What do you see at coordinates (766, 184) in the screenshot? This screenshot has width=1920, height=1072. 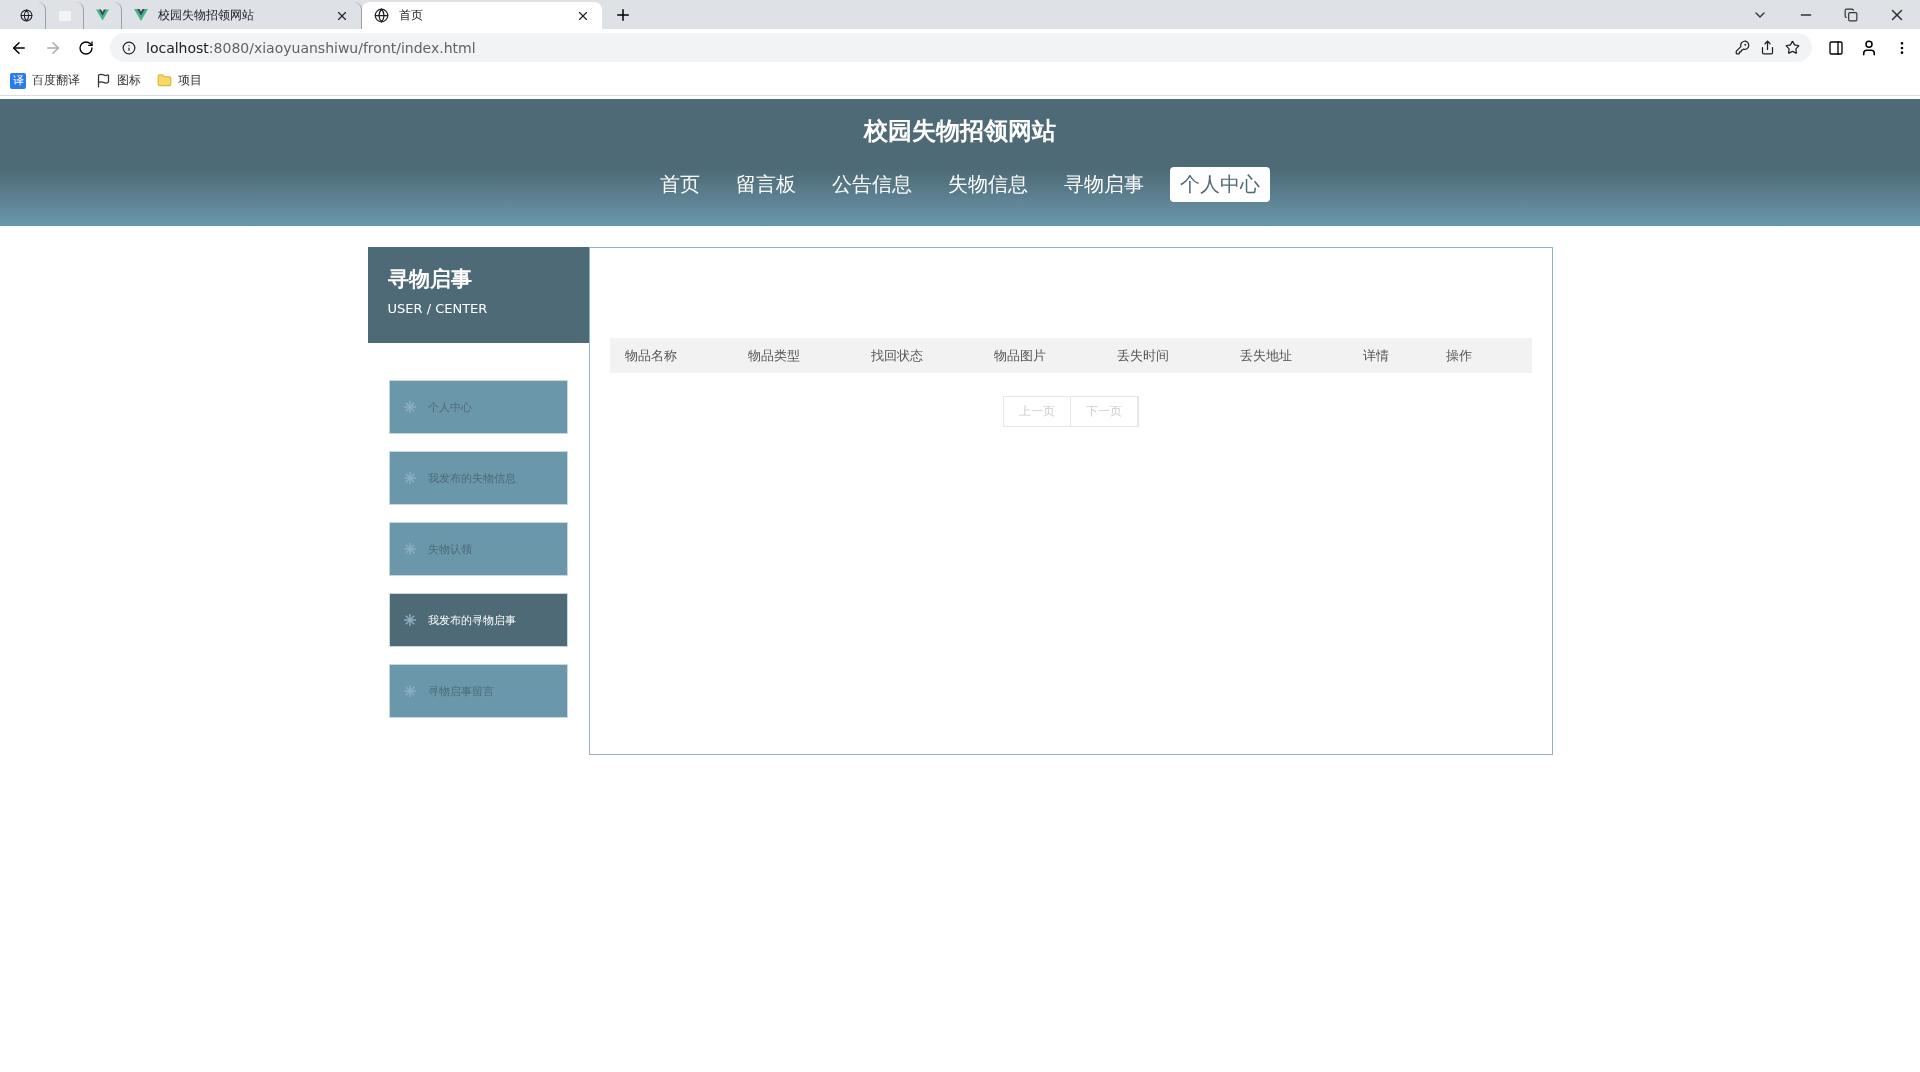 I see `nav-link: 留言板` at bounding box center [766, 184].